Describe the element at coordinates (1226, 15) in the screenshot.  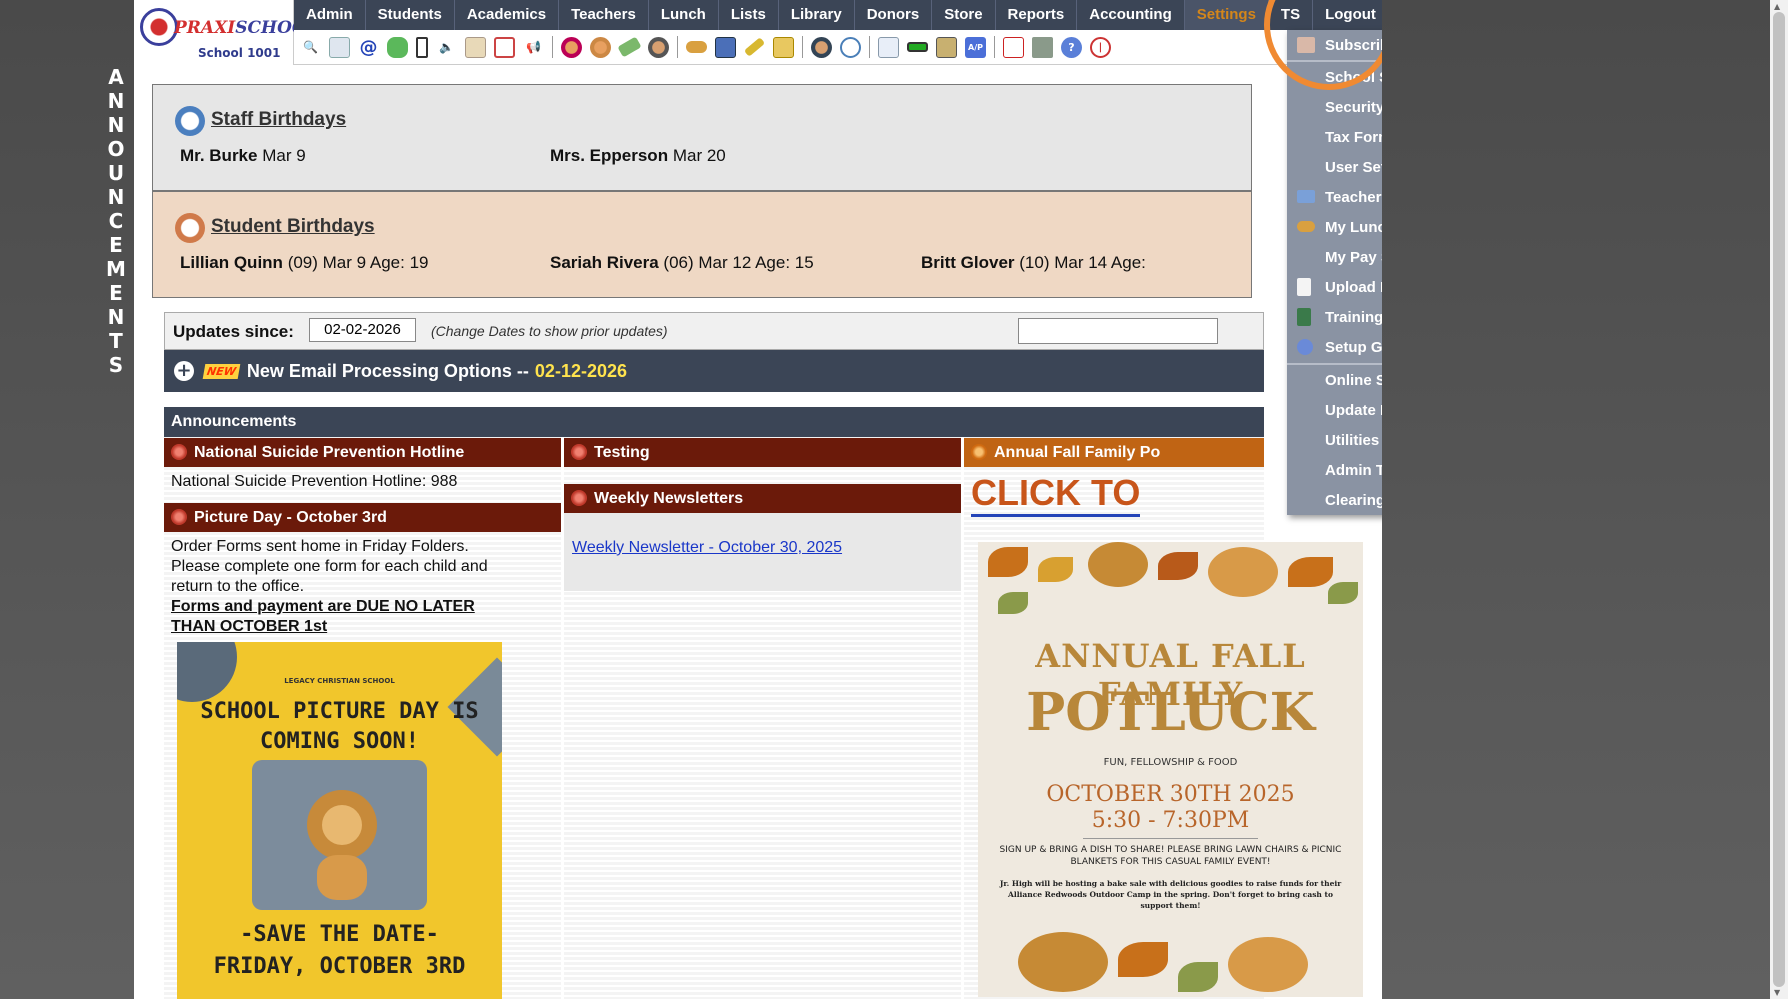
I see `nav-settings: Settings` at that location.